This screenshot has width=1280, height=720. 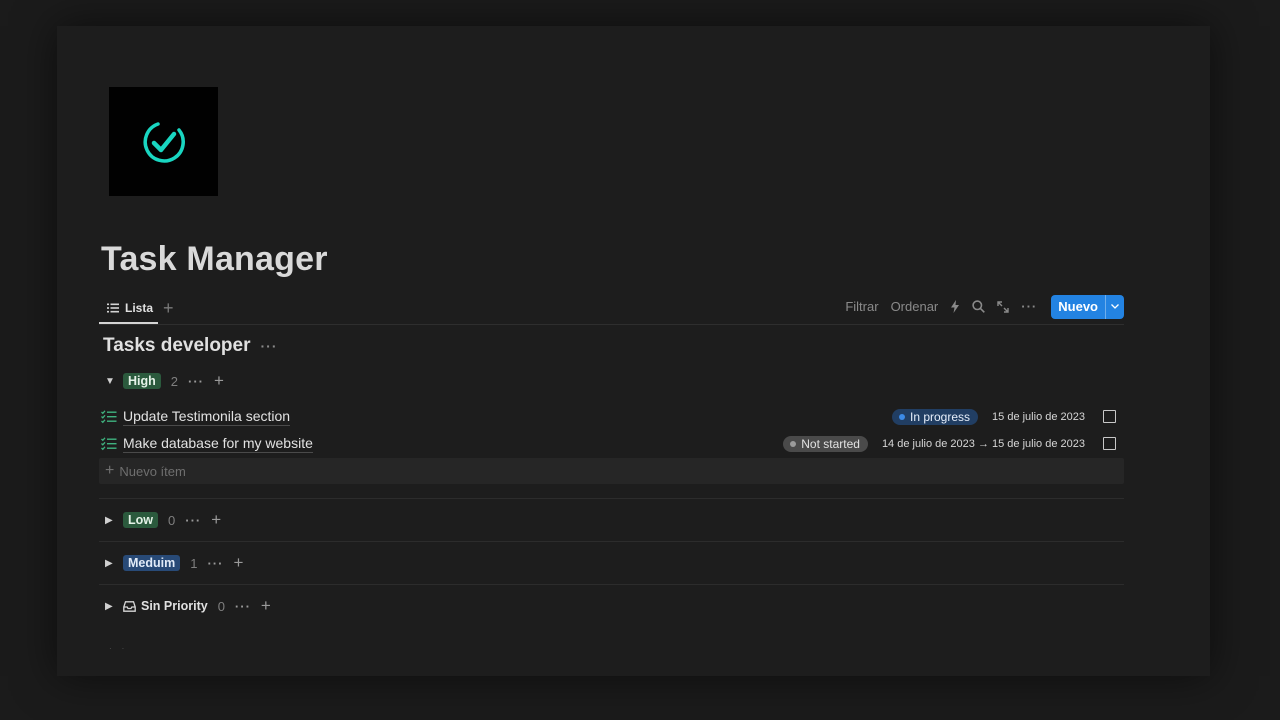 I want to click on group-header-high: ▼ High 2 ··· +, so click(x=164, y=381).